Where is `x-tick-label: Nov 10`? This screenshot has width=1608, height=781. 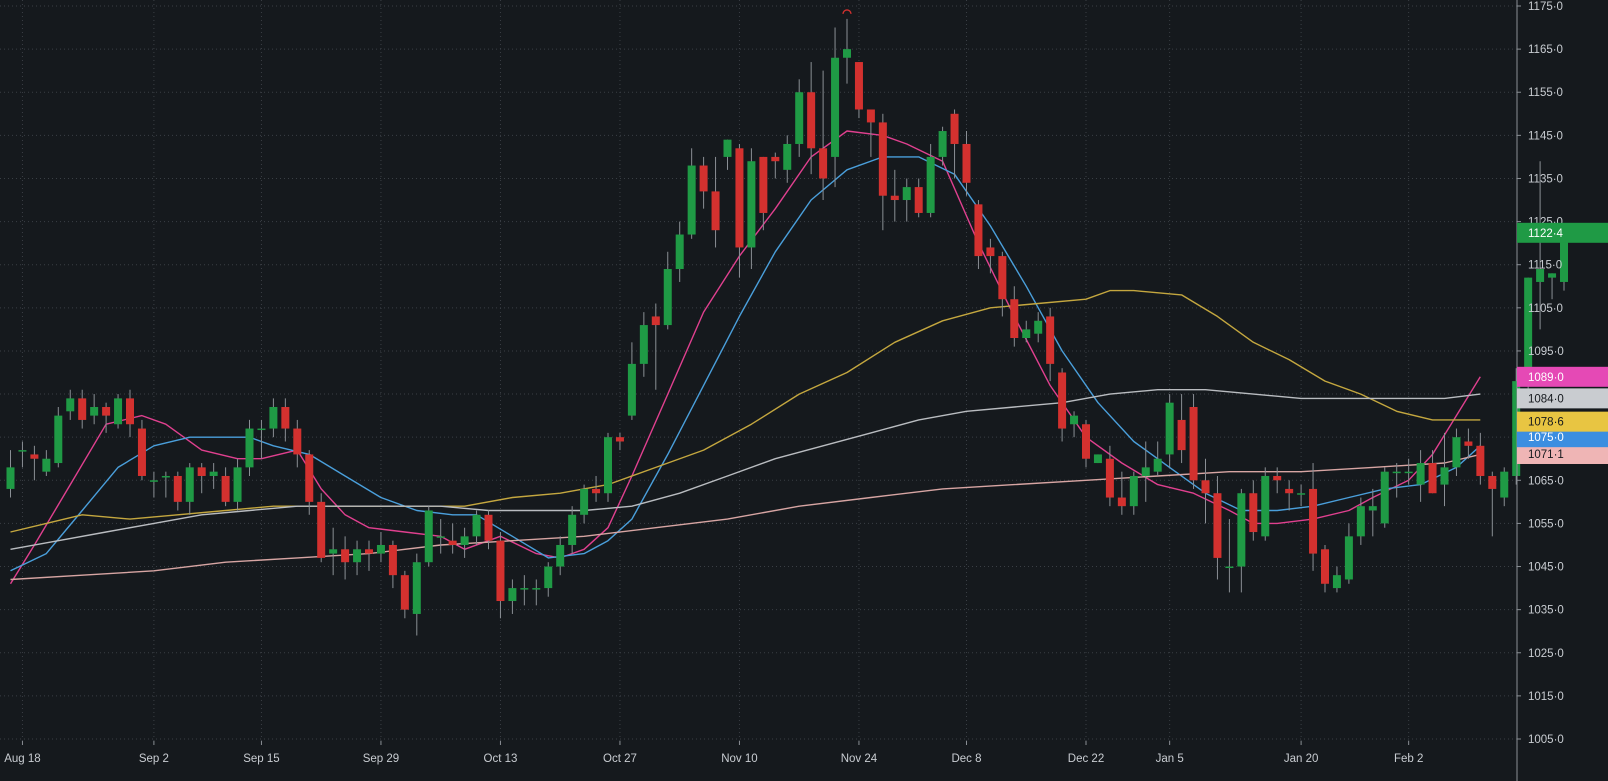 x-tick-label: Nov 10 is located at coordinates (739, 759).